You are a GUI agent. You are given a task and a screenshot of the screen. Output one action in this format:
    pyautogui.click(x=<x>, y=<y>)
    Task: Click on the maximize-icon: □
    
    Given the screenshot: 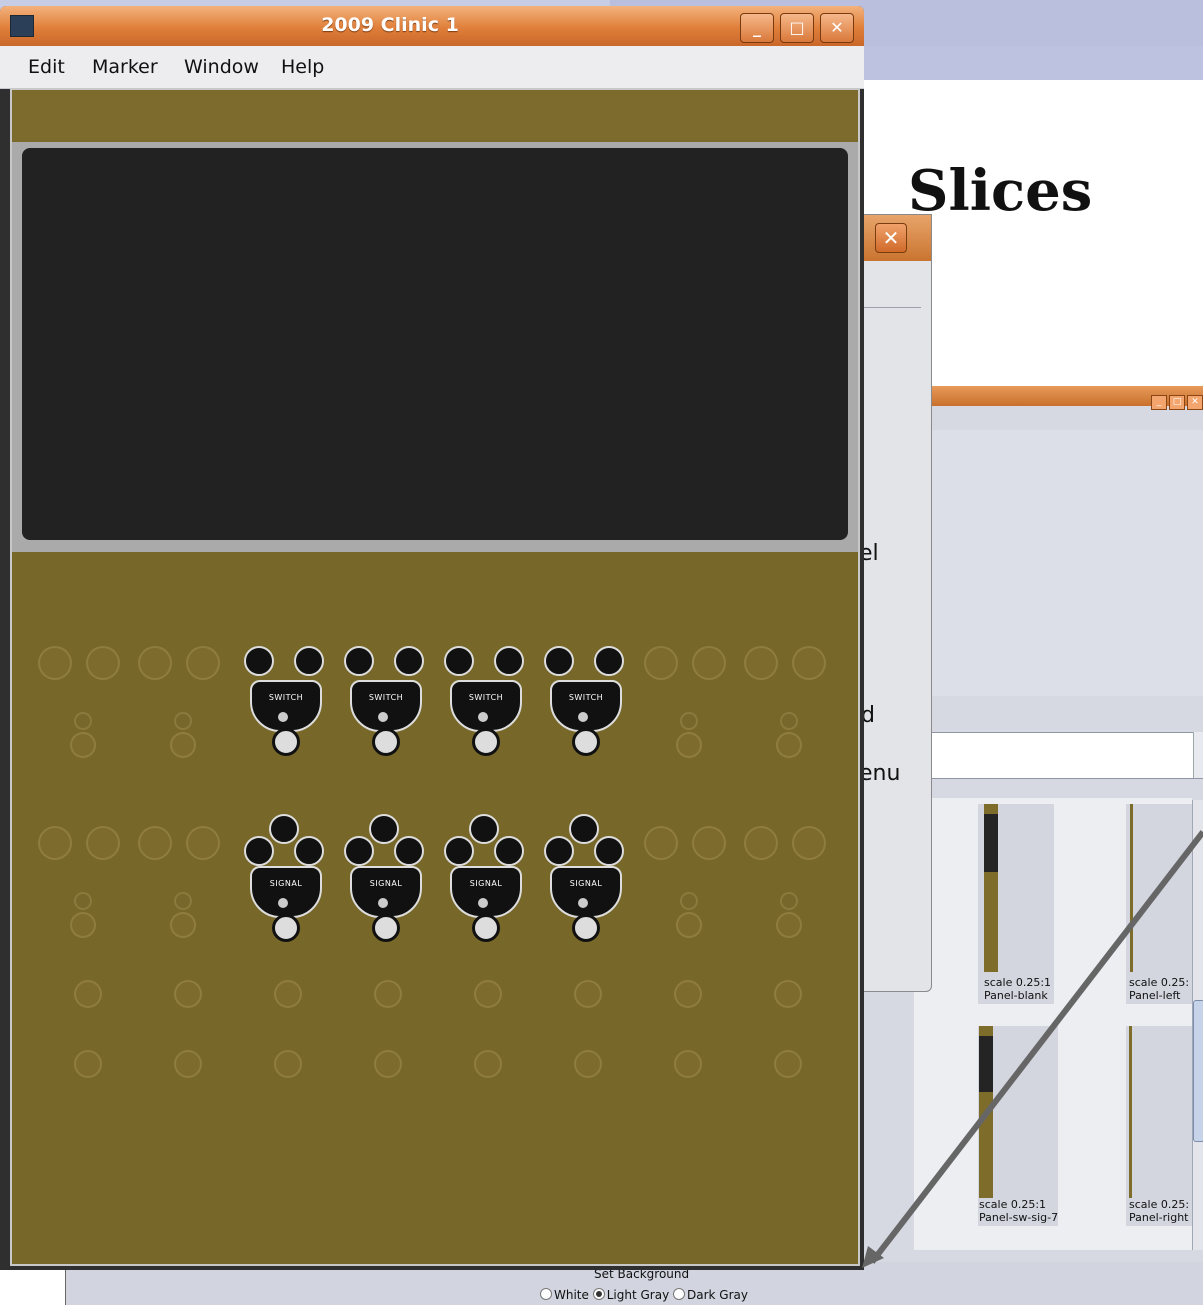 What is the action you would take?
    pyautogui.click(x=1177, y=402)
    